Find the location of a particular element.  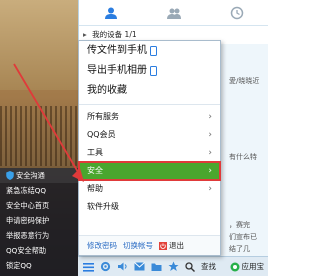

tab-recent is located at coordinates (237, 12).